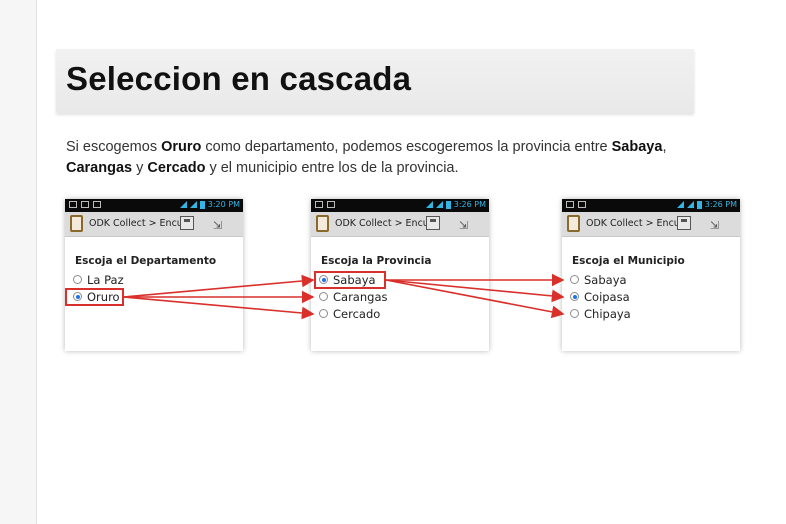  What do you see at coordinates (637, 147) in the screenshot?
I see `desc-bold-sabaya: Sabaya` at bounding box center [637, 147].